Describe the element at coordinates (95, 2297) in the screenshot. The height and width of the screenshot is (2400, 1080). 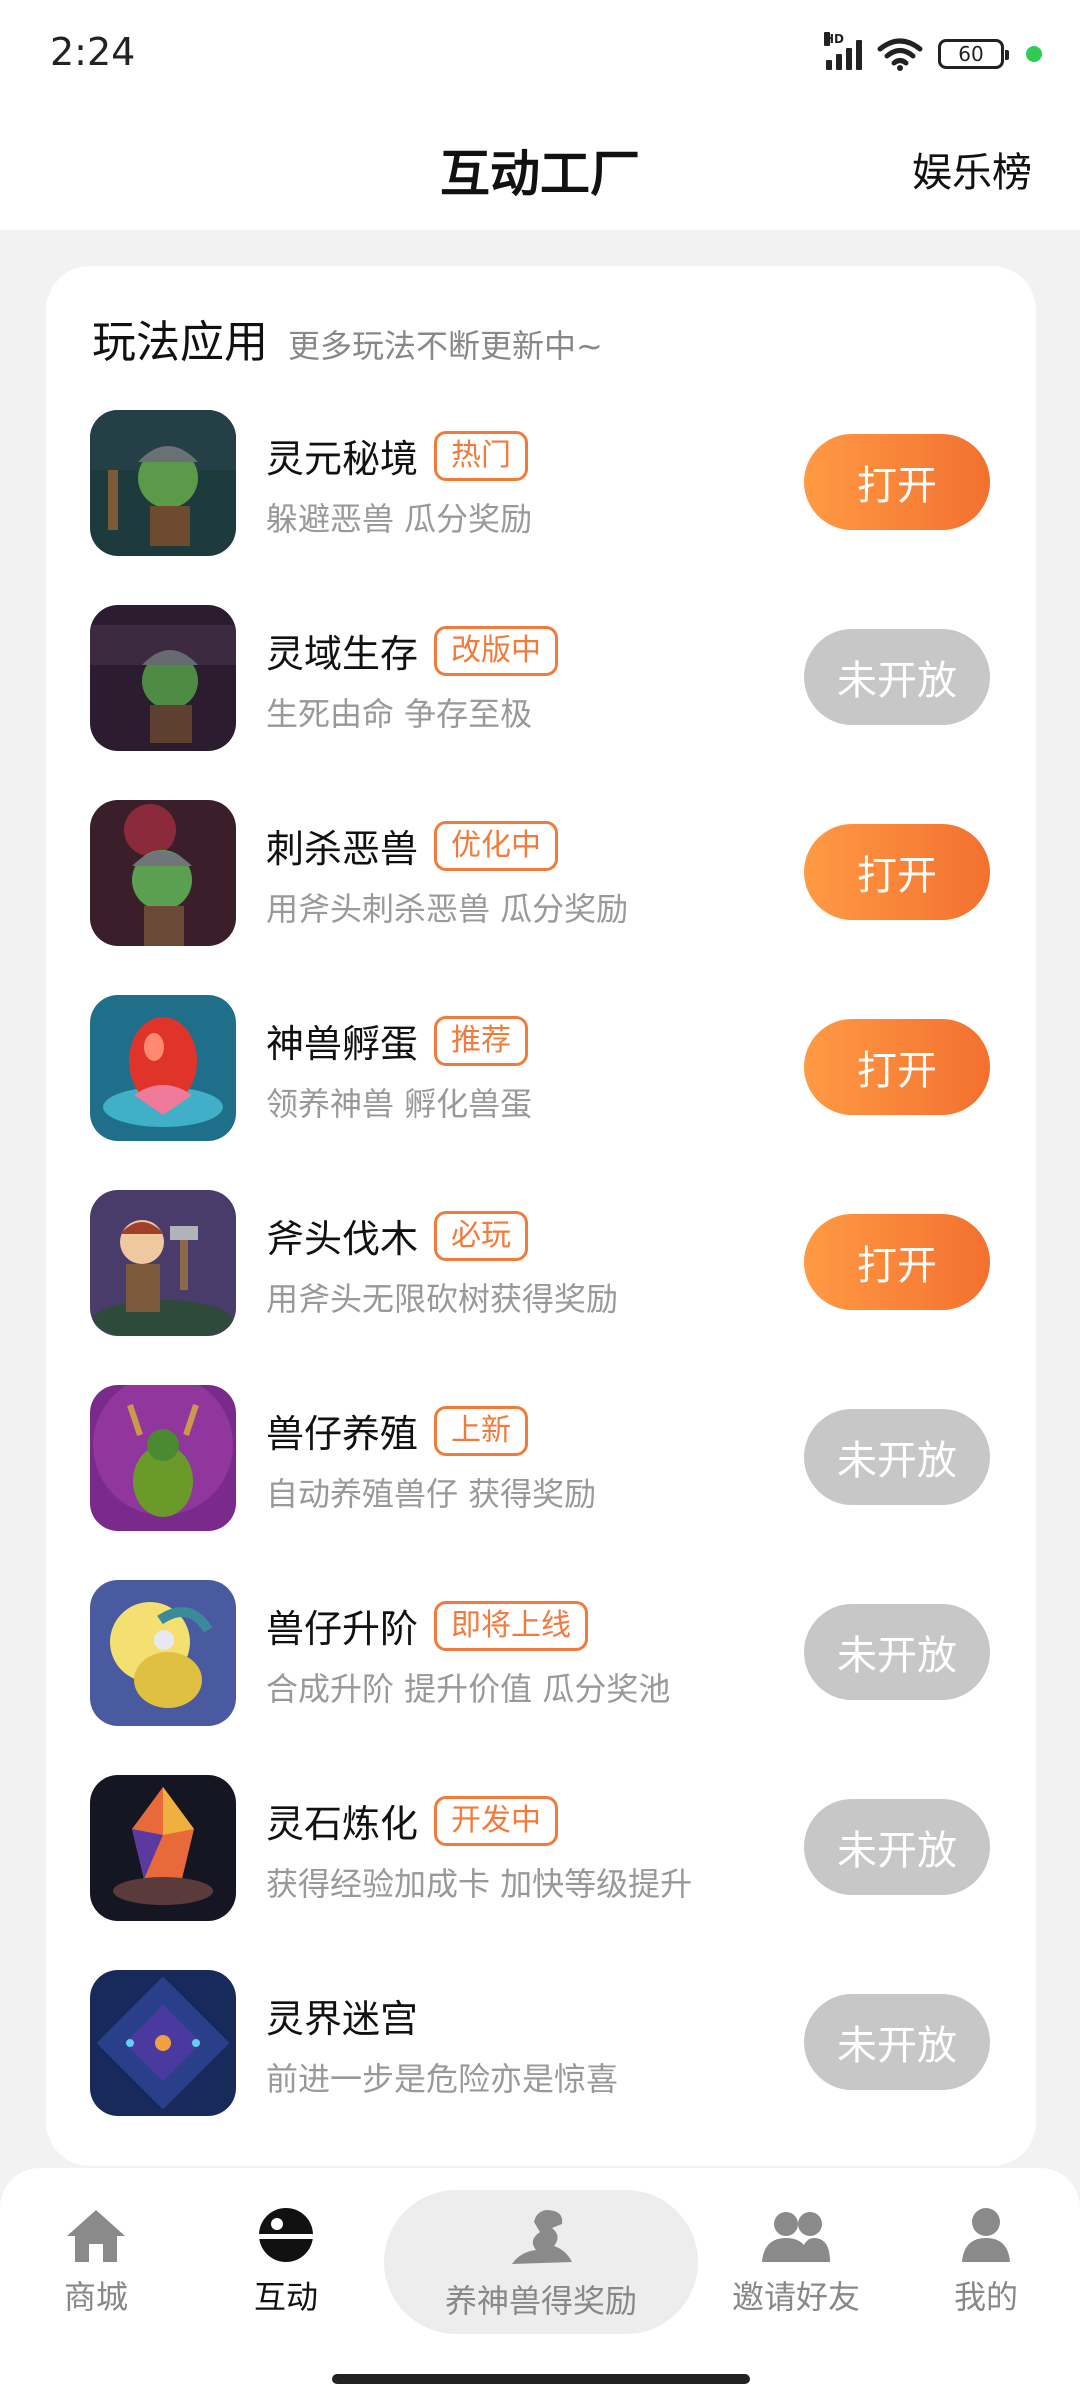
I see `nav-shop-label: 商城` at that location.